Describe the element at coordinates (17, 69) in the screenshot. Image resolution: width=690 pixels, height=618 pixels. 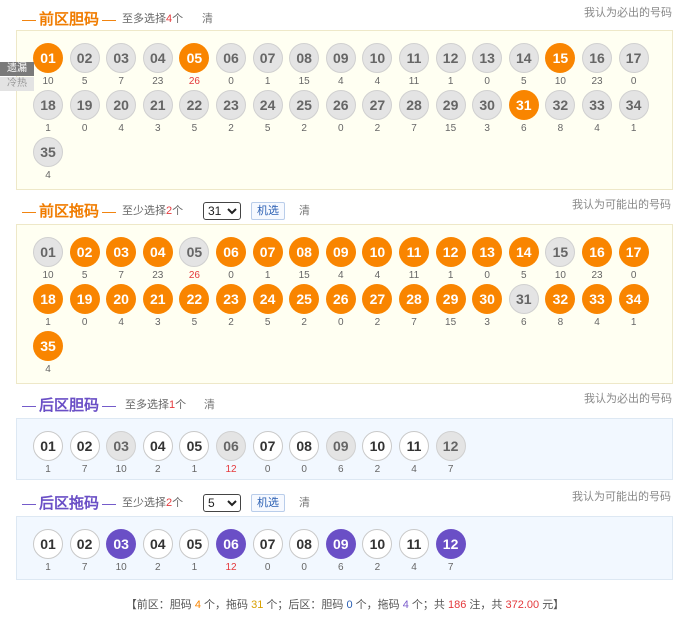
I see `missing-tab: 遗漏` at that location.